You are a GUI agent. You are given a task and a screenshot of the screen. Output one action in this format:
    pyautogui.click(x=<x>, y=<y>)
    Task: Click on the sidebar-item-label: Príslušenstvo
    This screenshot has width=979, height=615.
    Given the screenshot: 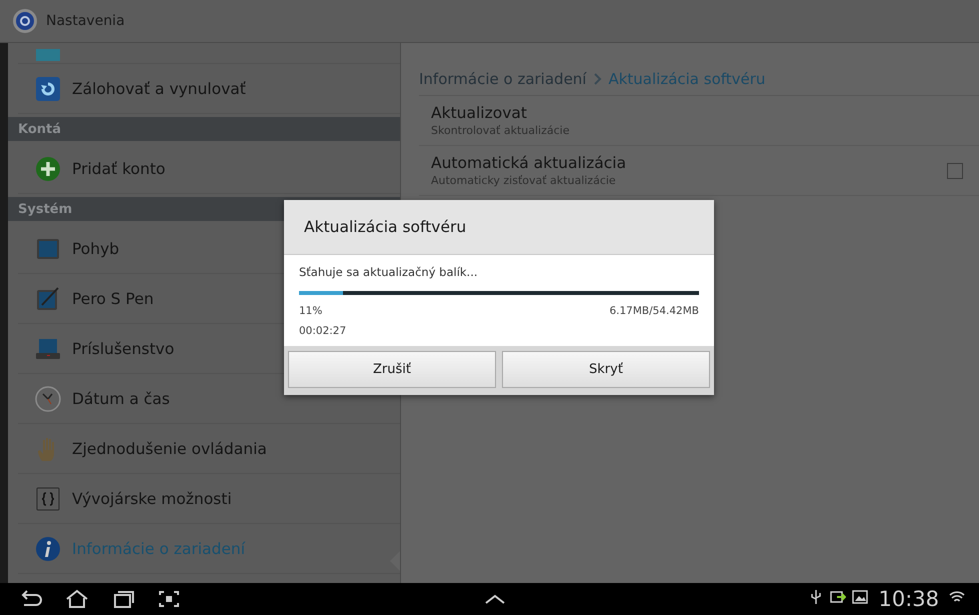 What is the action you would take?
    pyautogui.click(x=123, y=349)
    